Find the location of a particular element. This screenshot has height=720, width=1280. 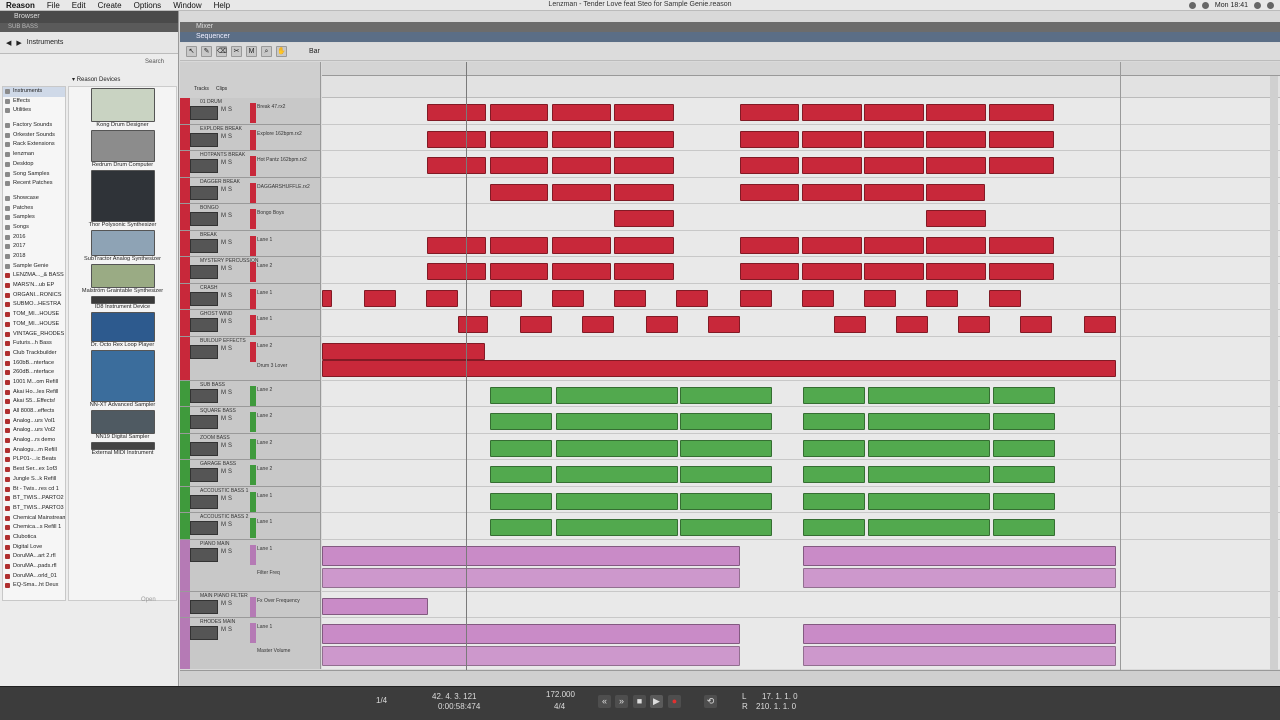

location-item: 260dB...nterface is located at coordinates (34, 373).